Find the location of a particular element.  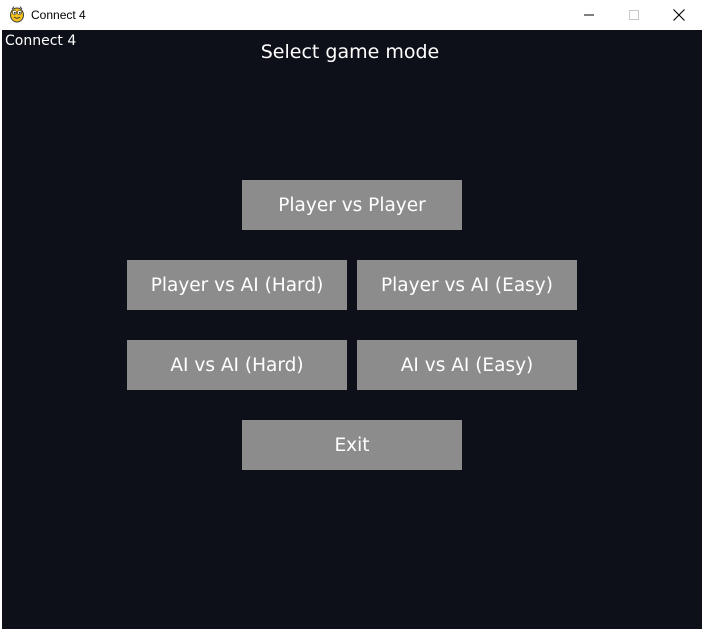

minimize-icon is located at coordinates (589, 15).